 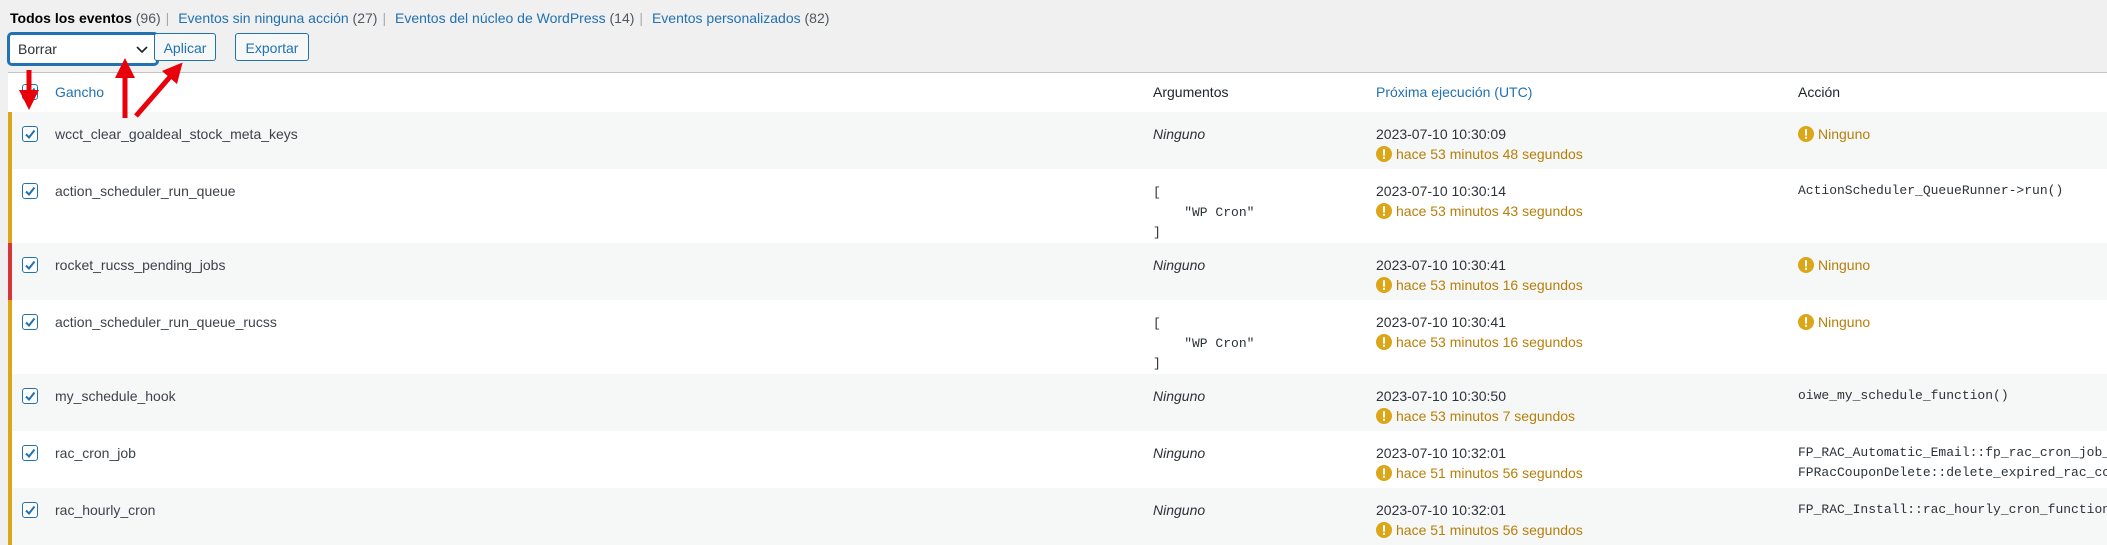 What do you see at coordinates (1454, 92) in the screenshot?
I see `column-header-next-run: Próxima ejecución (UTC)` at bounding box center [1454, 92].